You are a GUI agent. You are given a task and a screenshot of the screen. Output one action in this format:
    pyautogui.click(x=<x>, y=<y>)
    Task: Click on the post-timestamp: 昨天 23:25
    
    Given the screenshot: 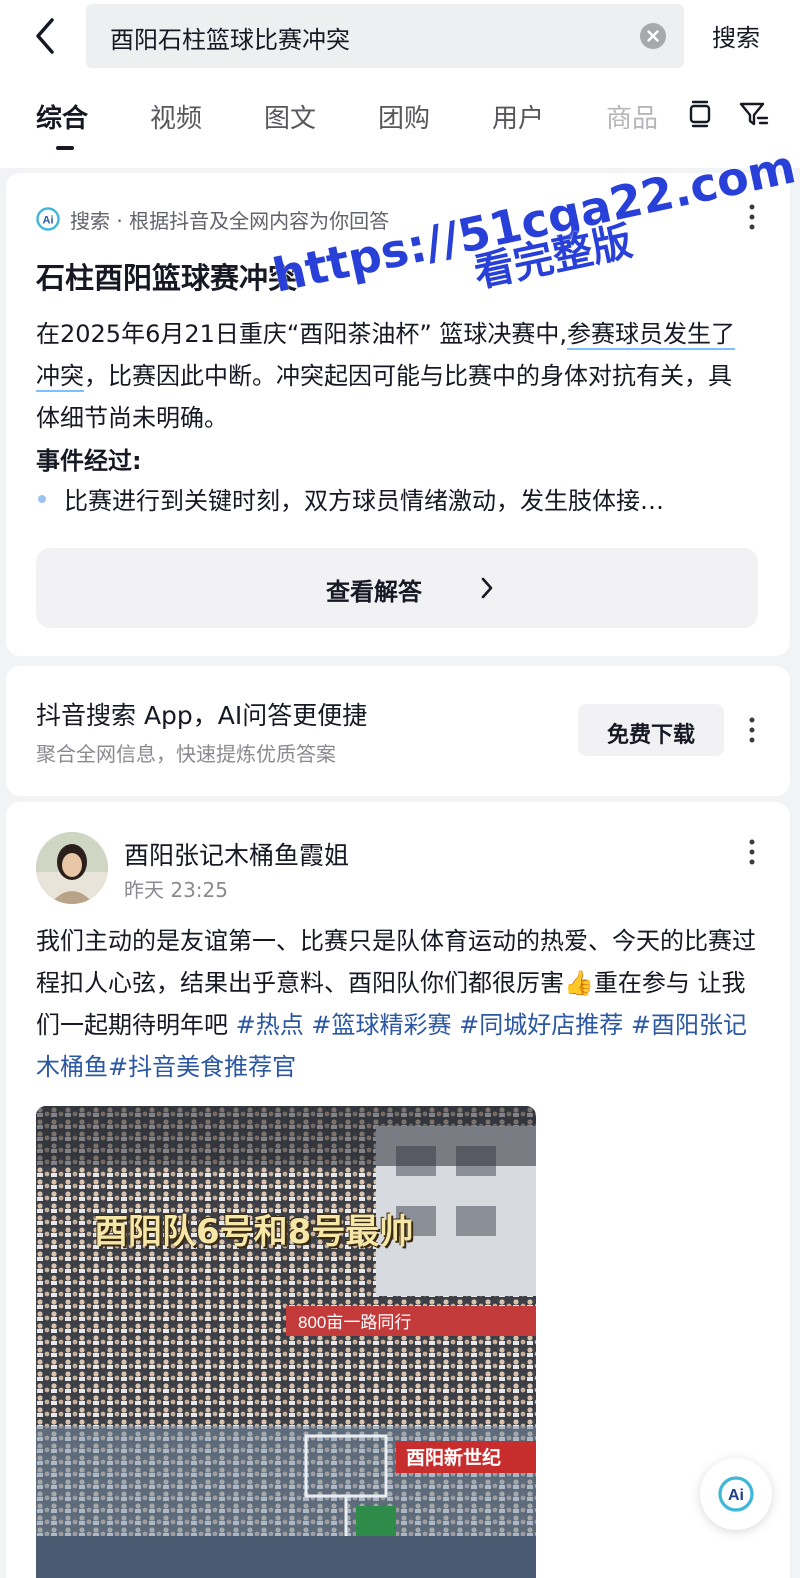 What is the action you would take?
    pyautogui.click(x=176, y=890)
    